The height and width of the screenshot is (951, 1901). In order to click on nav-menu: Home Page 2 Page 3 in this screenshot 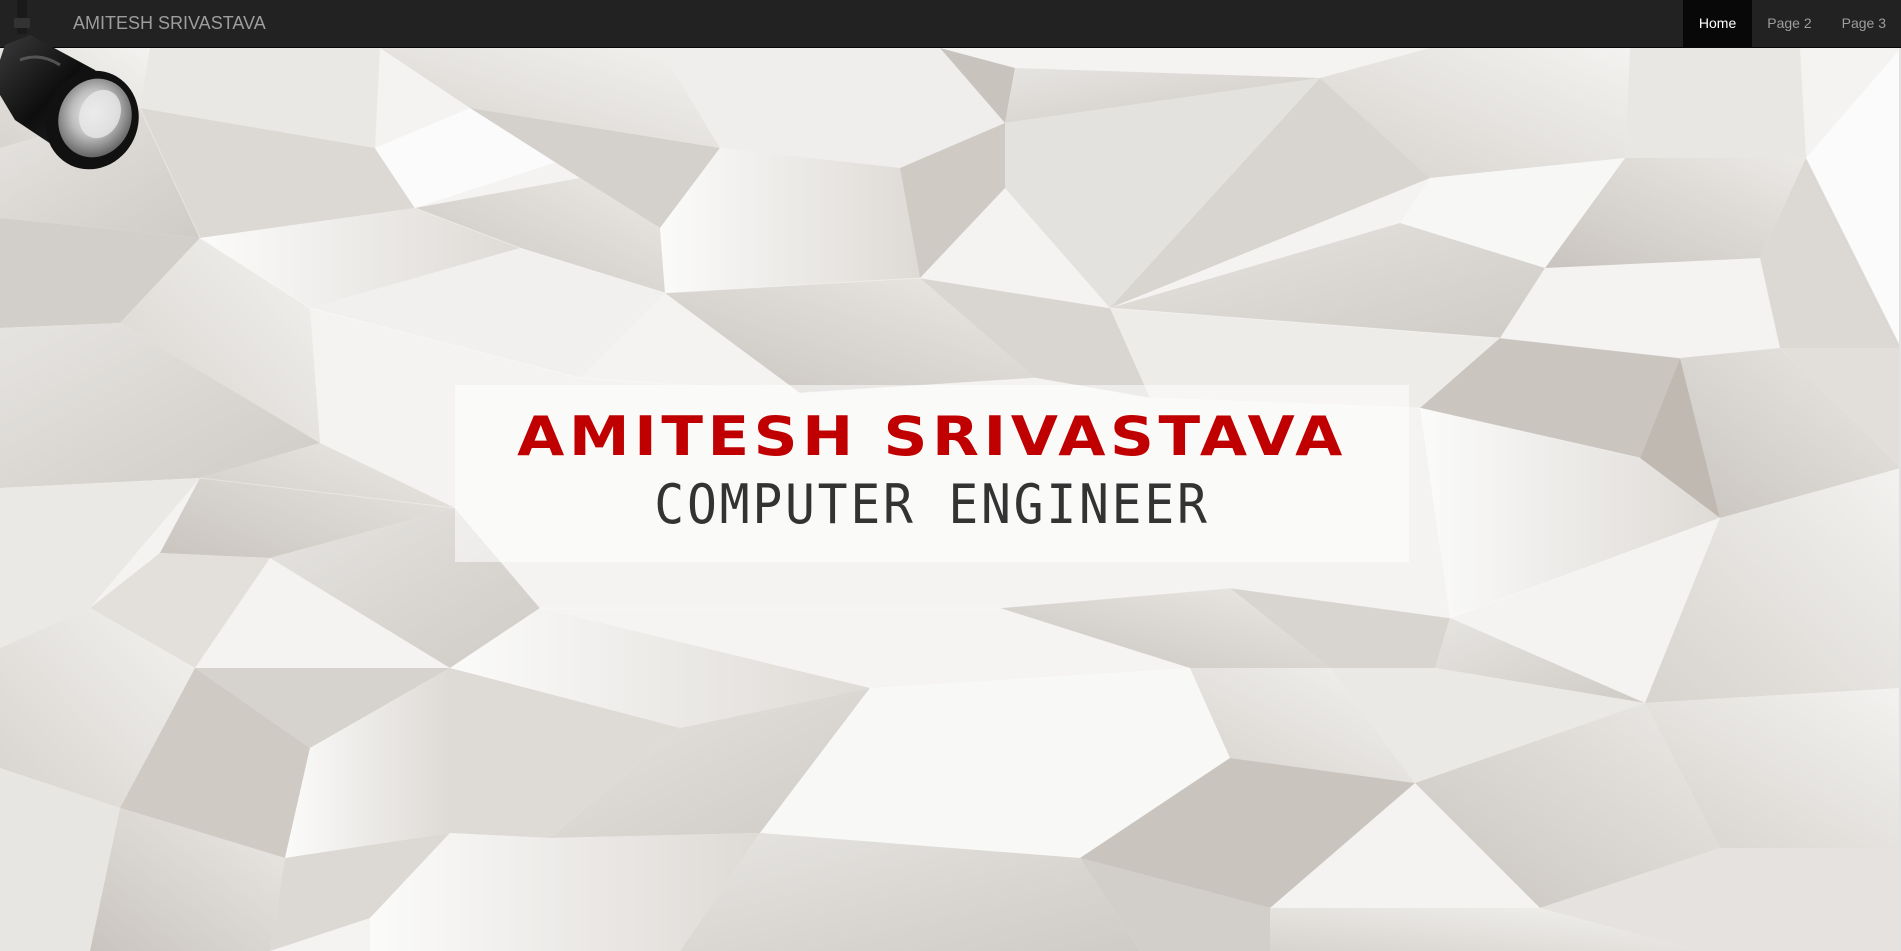, I will do `click(1791, 24)`.